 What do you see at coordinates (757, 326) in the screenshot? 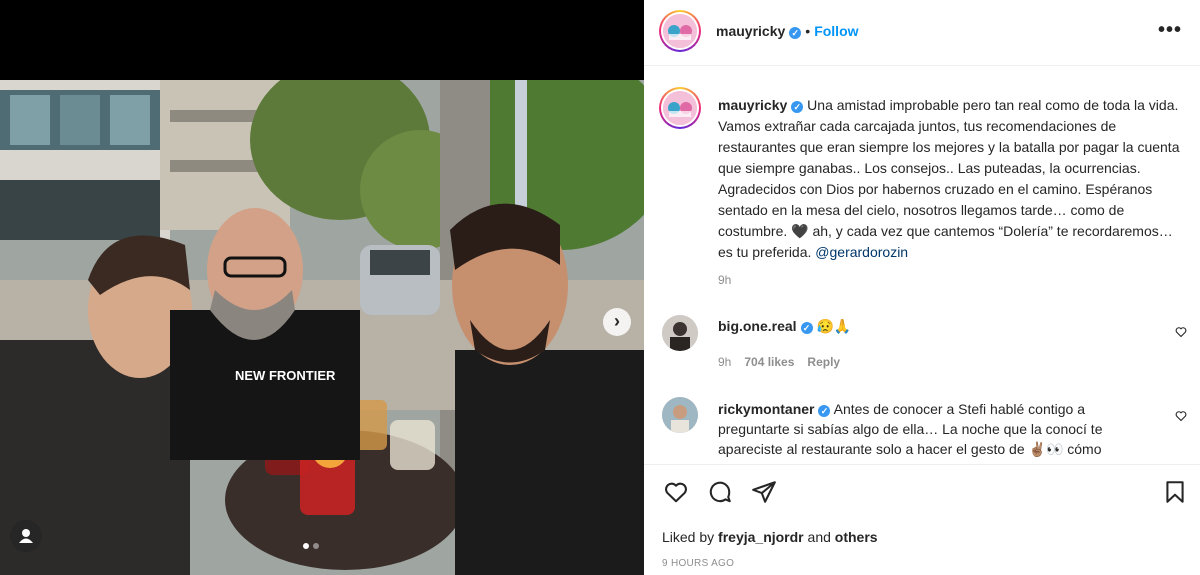
I see `comment-username: big.one.real` at bounding box center [757, 326].